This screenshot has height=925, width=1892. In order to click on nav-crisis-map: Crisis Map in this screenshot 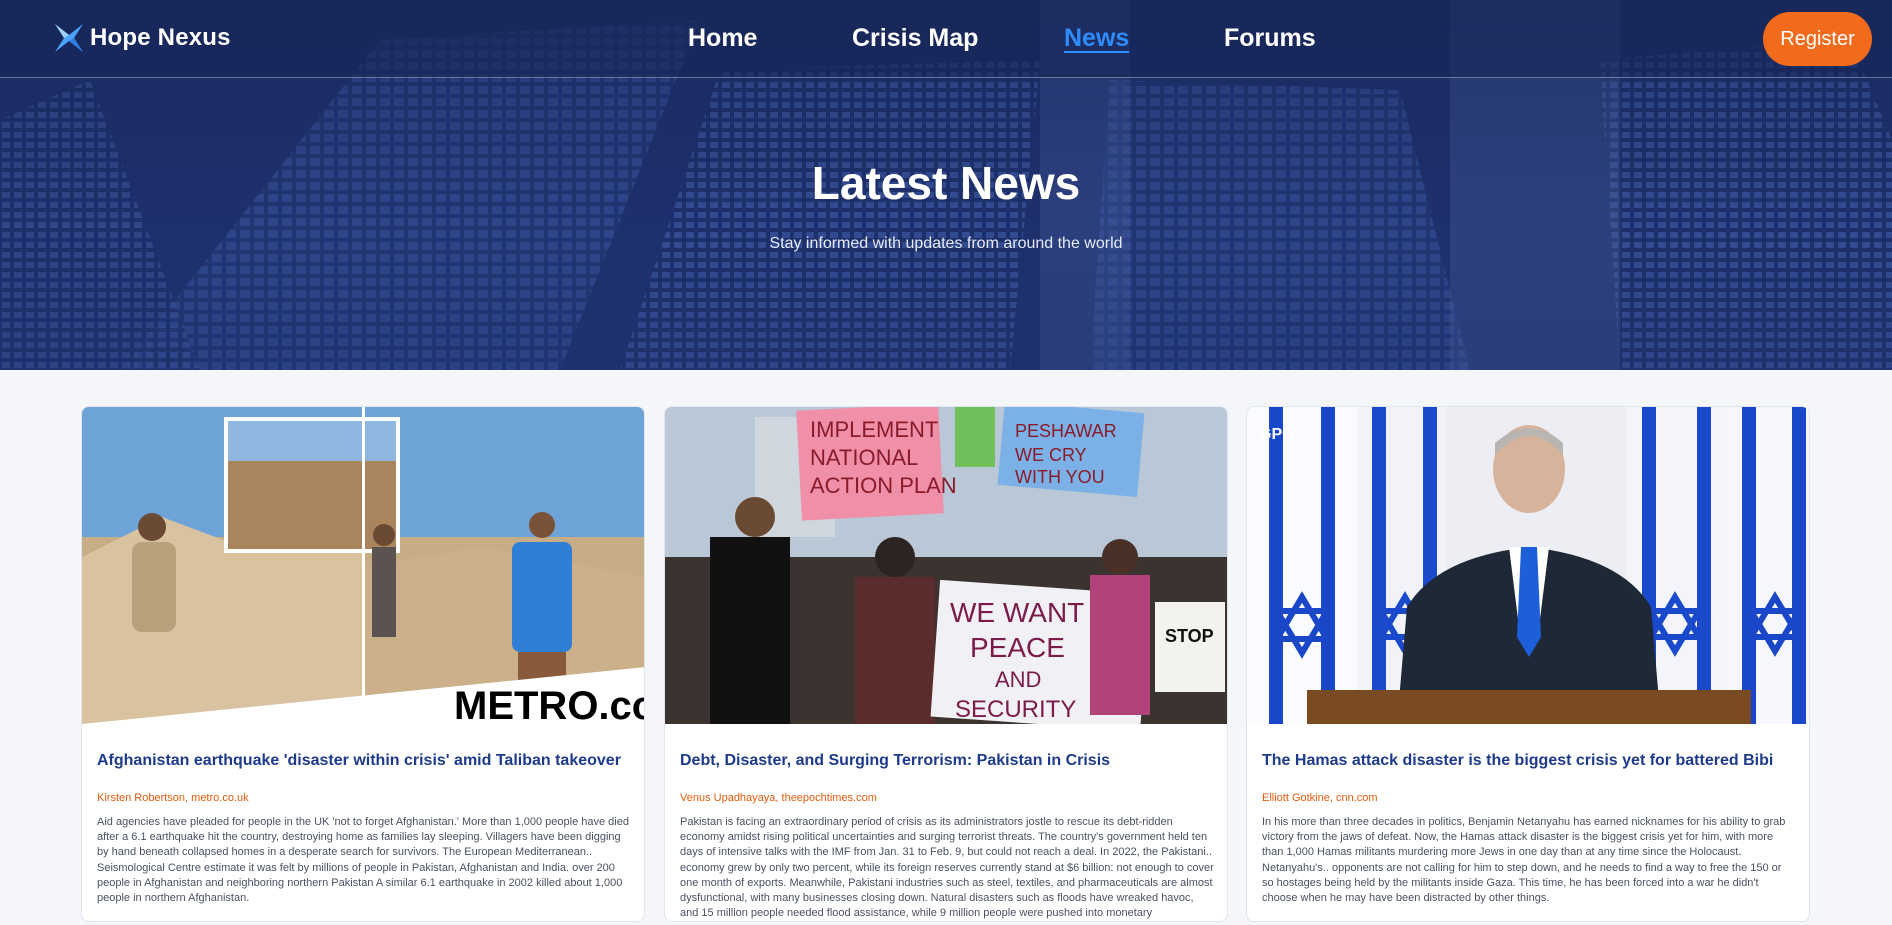, I will do `click(915, 38)`.